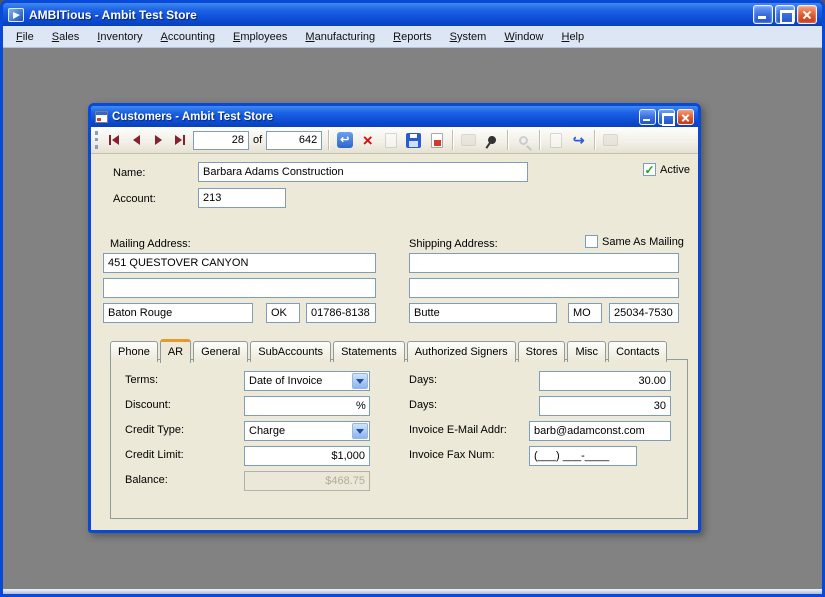 The width and height of the screenshot is (825, 597). What do you see at coordinates (649, 169) in the screenshot?
I see `checkbox-checked-icon: ✓` at bounding box center [649, 169].